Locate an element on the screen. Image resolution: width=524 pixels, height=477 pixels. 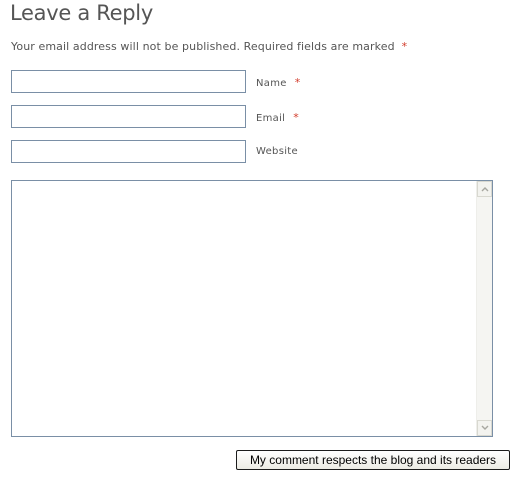
scroll-down-button is located at coordinates (484, 428).